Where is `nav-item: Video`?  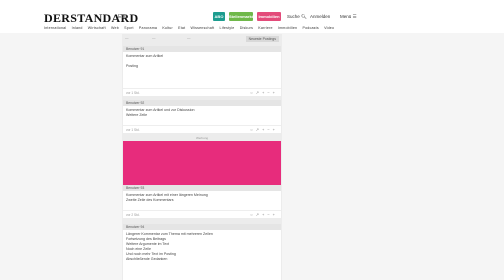
nav-item: Video is located at coordinates (329, 28).